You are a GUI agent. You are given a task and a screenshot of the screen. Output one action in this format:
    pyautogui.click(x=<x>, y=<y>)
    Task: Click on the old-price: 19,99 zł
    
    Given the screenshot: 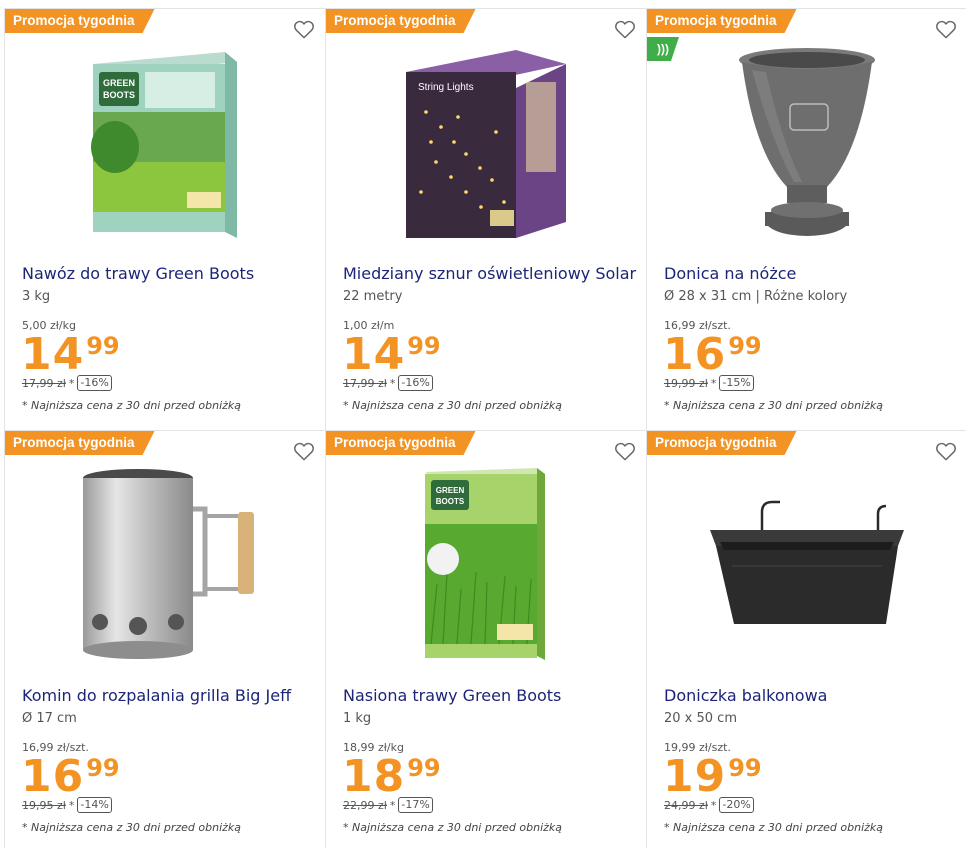 What is the action you would take?
    pyautogui.click(x=686, y=383)
    